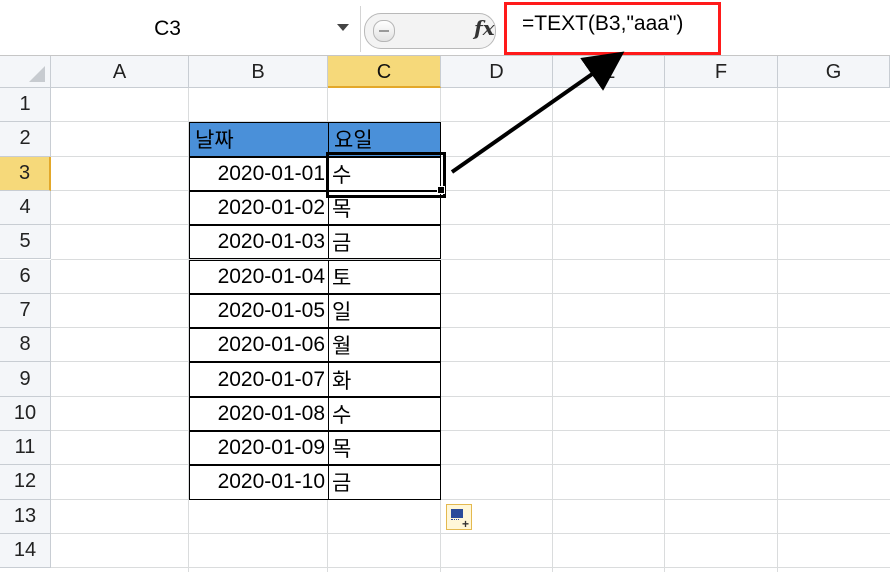 The width and height of the screenshot is (890, 572). Describe the element at coordinates (25, 379) in the screenshot. I see `row-header-9: 9` at that location.